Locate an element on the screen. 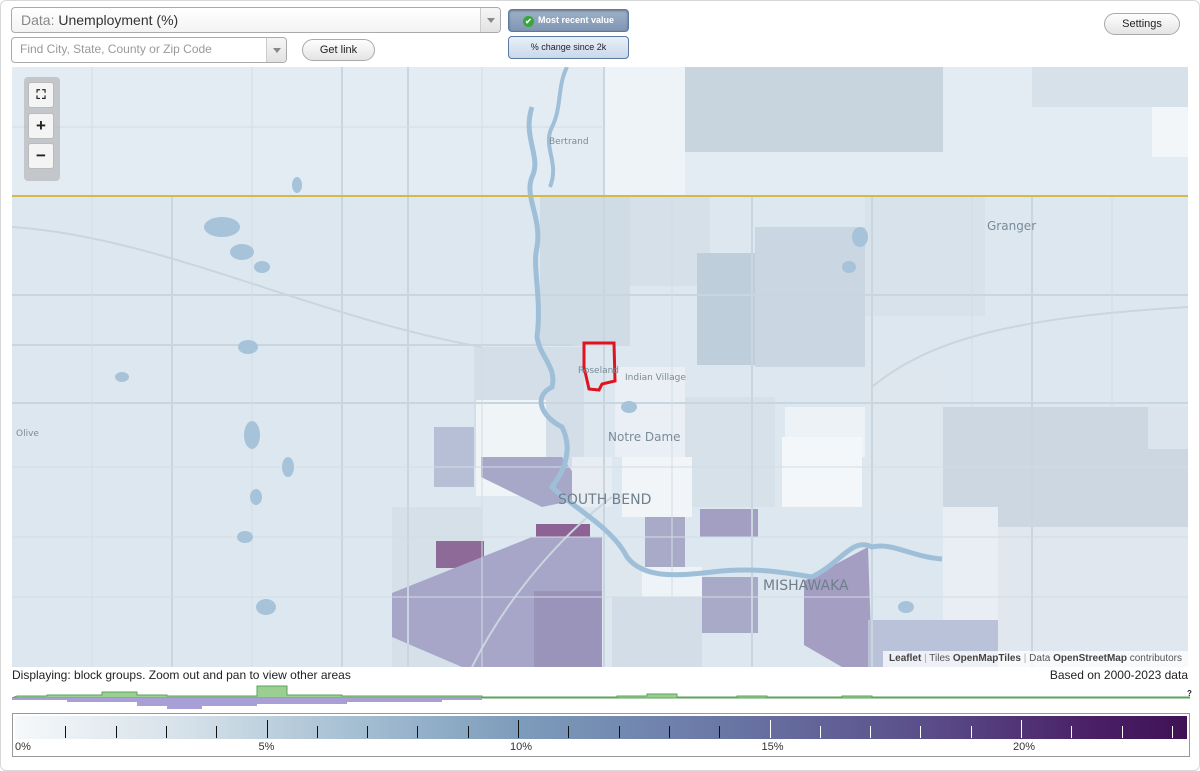 The image size is (1200, 771). legend-label: 15% is located at coordinates (772, 747).